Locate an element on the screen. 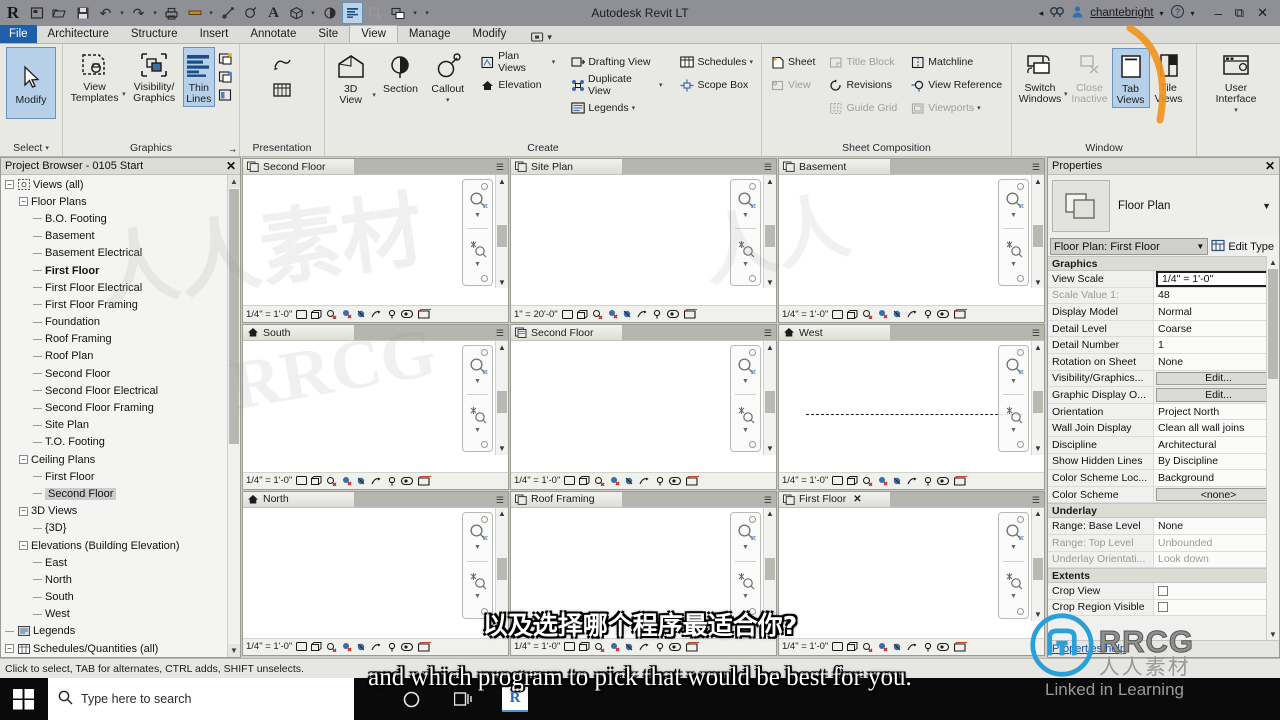 The width and height of the screenshot is (1280, 720). view-vertical-scrollbar: ▲ ▼ is located at coordinates (769, 564).